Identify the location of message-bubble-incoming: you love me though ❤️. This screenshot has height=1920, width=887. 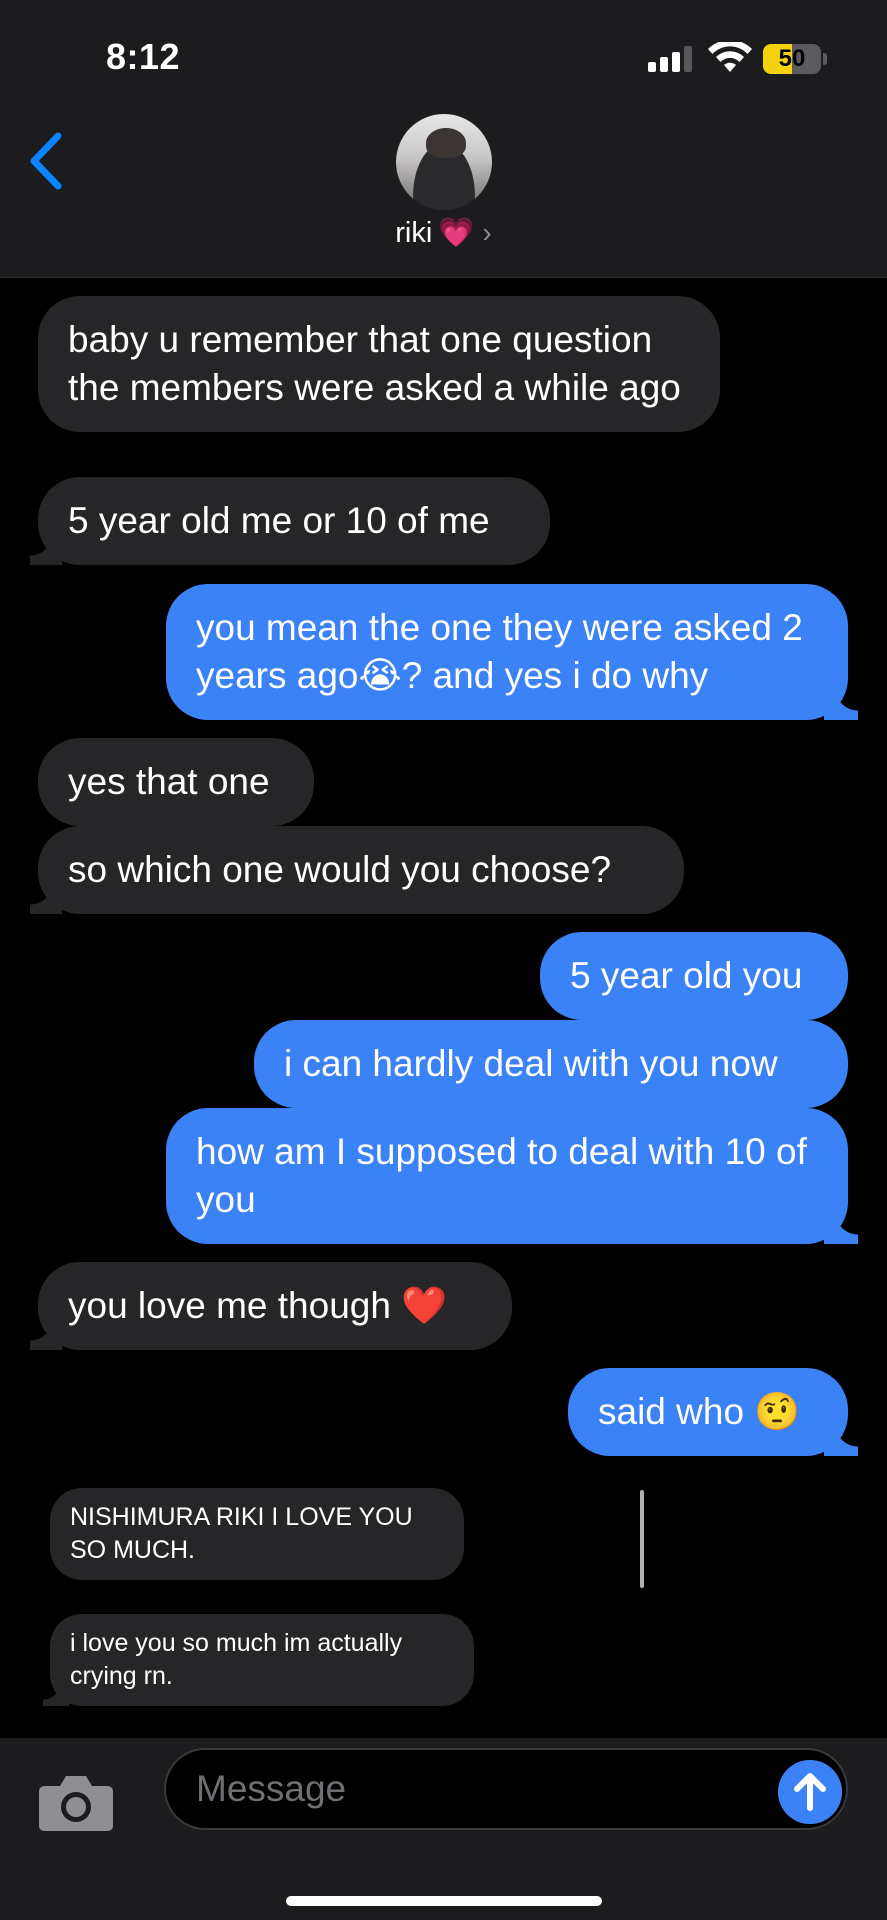
(271, 1306).